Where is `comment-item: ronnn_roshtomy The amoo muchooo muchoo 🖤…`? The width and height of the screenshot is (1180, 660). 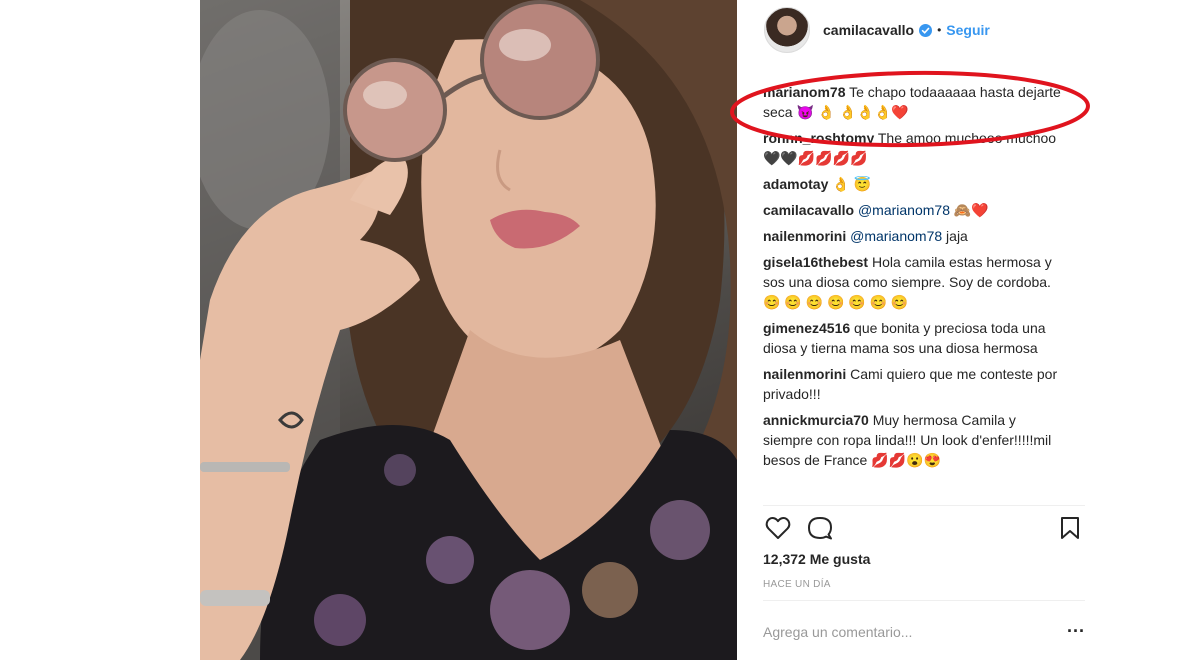
comment-item: ronnn_roshtomy The amoo muchooo muchoo 🖤… is located at coordinates (915, 148).